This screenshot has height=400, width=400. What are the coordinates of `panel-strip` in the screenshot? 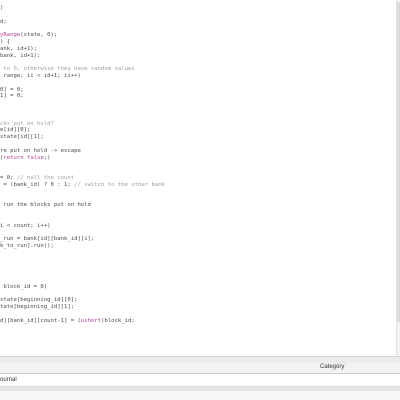 It's located at (200, 389).